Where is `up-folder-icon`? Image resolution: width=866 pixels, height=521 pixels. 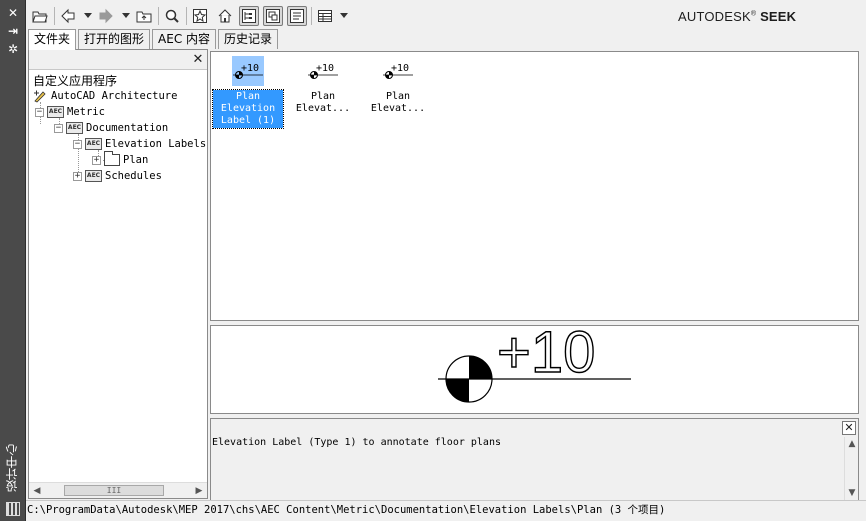
up-folder-icon is located at coordinates (144, 16).